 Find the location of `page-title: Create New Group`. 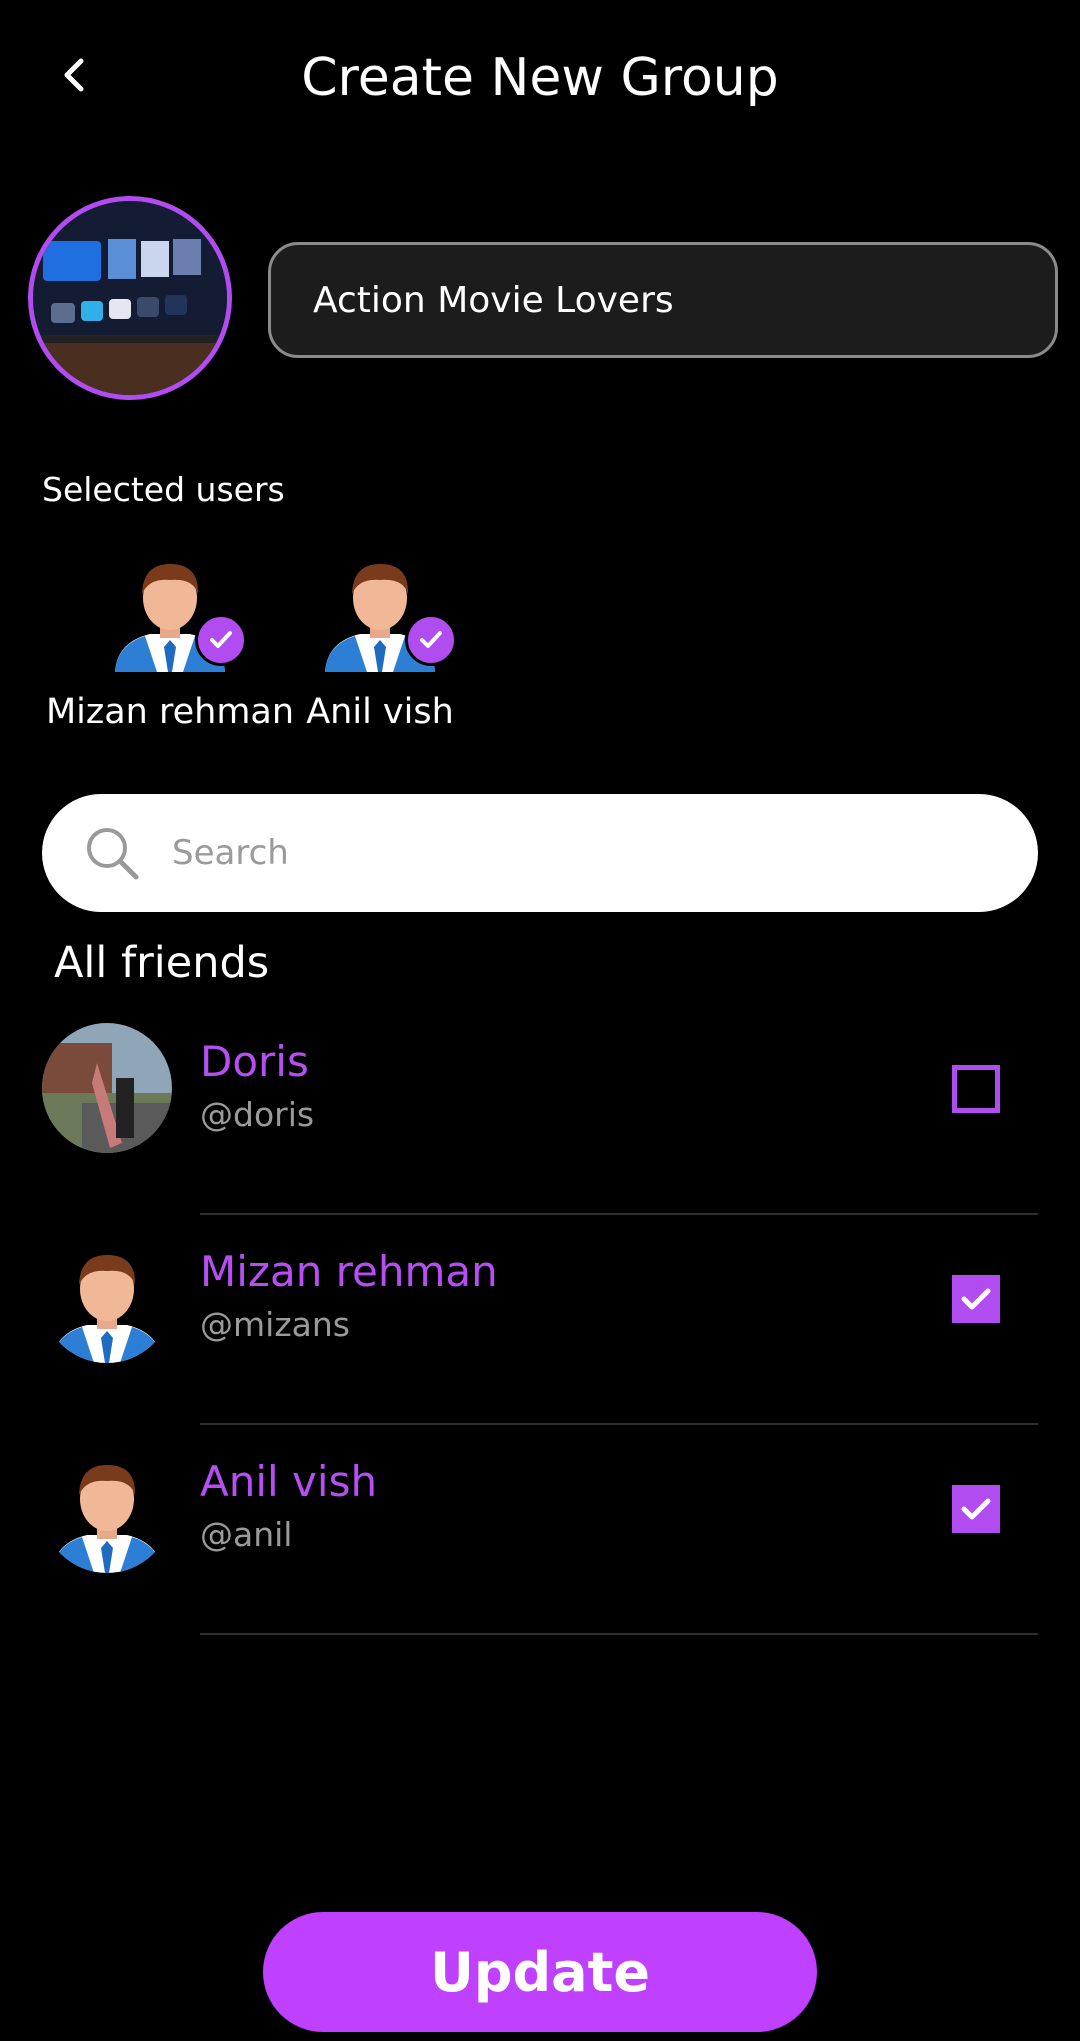

page-title: Create New Group is located at coordinates (540, 78).